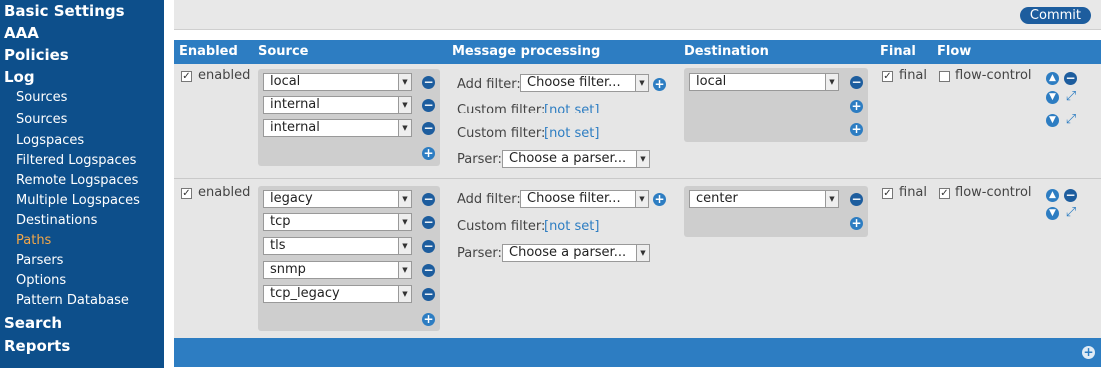  I want to click on source-select: snmp ▼, so click(337, 270).